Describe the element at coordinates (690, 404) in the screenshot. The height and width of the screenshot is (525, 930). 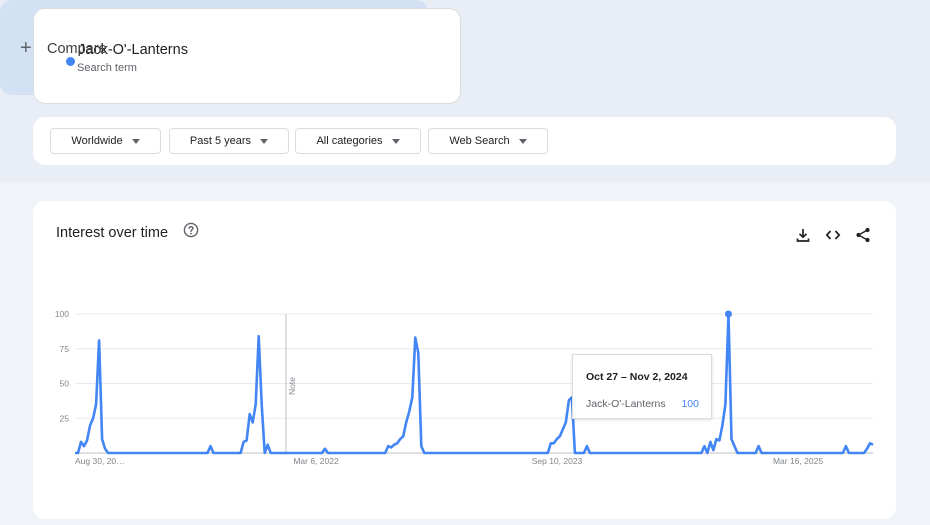
I see `tooltip-value: 100` at that location.